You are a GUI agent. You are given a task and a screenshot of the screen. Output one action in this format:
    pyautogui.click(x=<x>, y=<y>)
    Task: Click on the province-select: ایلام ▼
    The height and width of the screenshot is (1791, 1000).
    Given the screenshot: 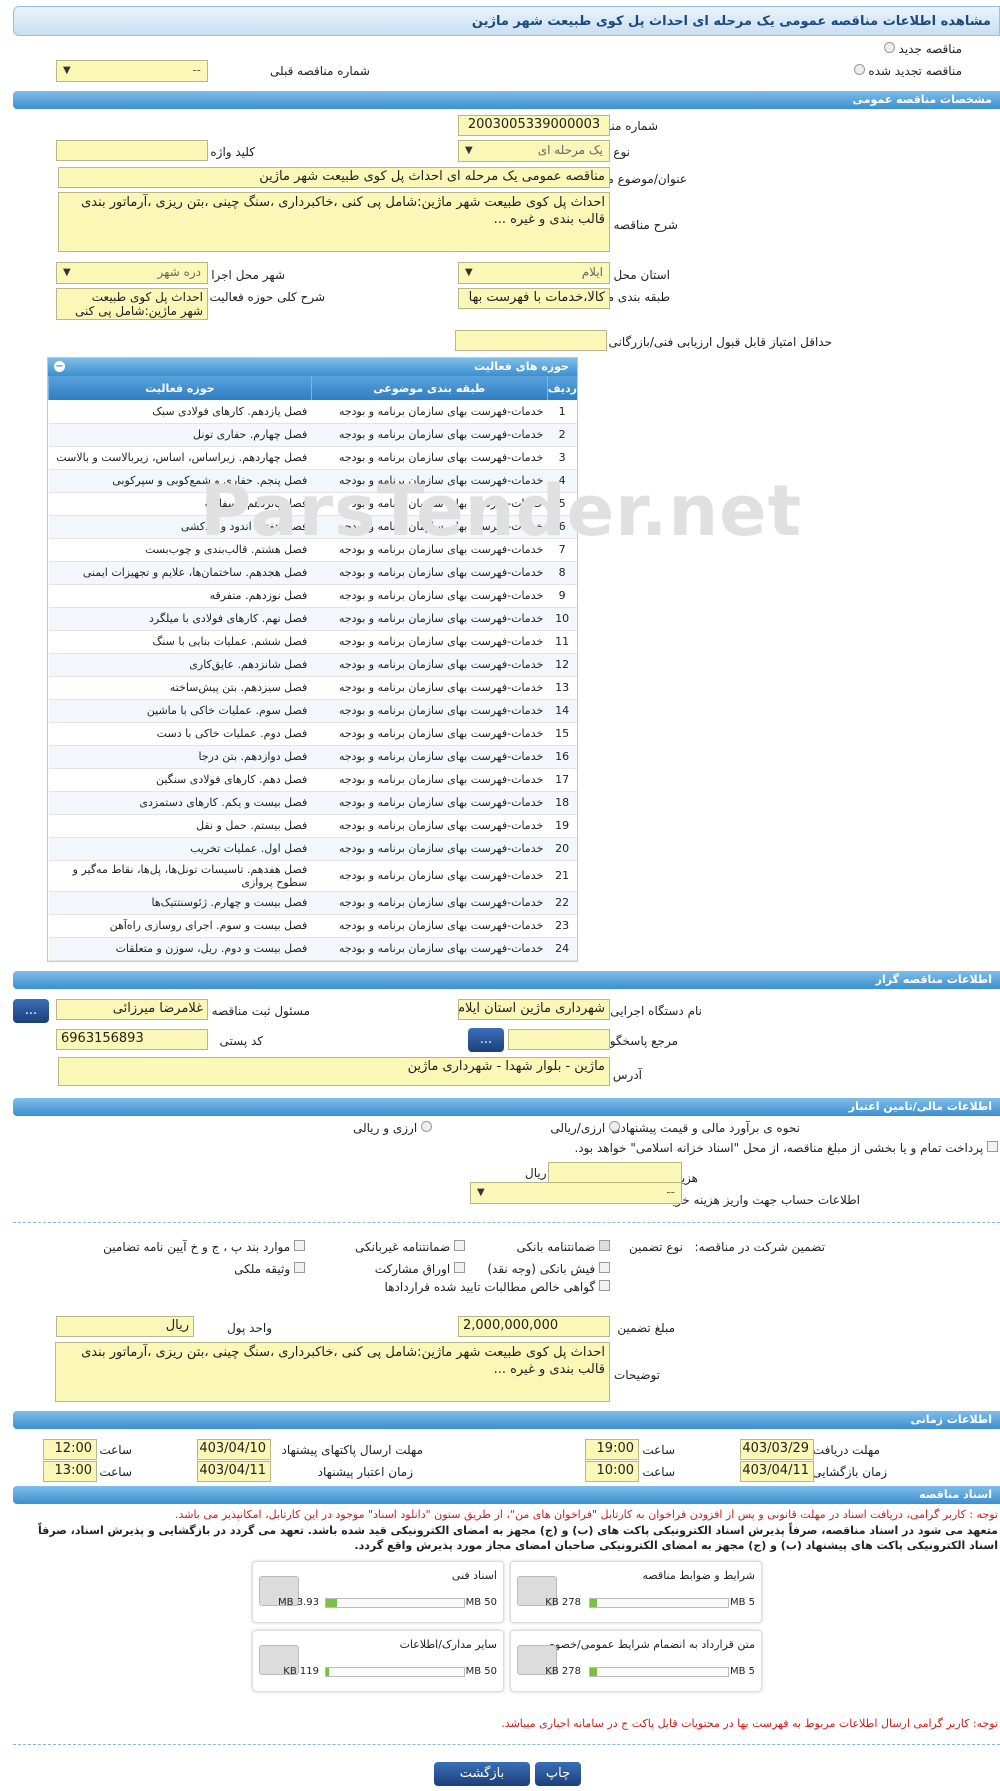 What is the action you would take?
    pyautogui.click(x=534, y=273)
    